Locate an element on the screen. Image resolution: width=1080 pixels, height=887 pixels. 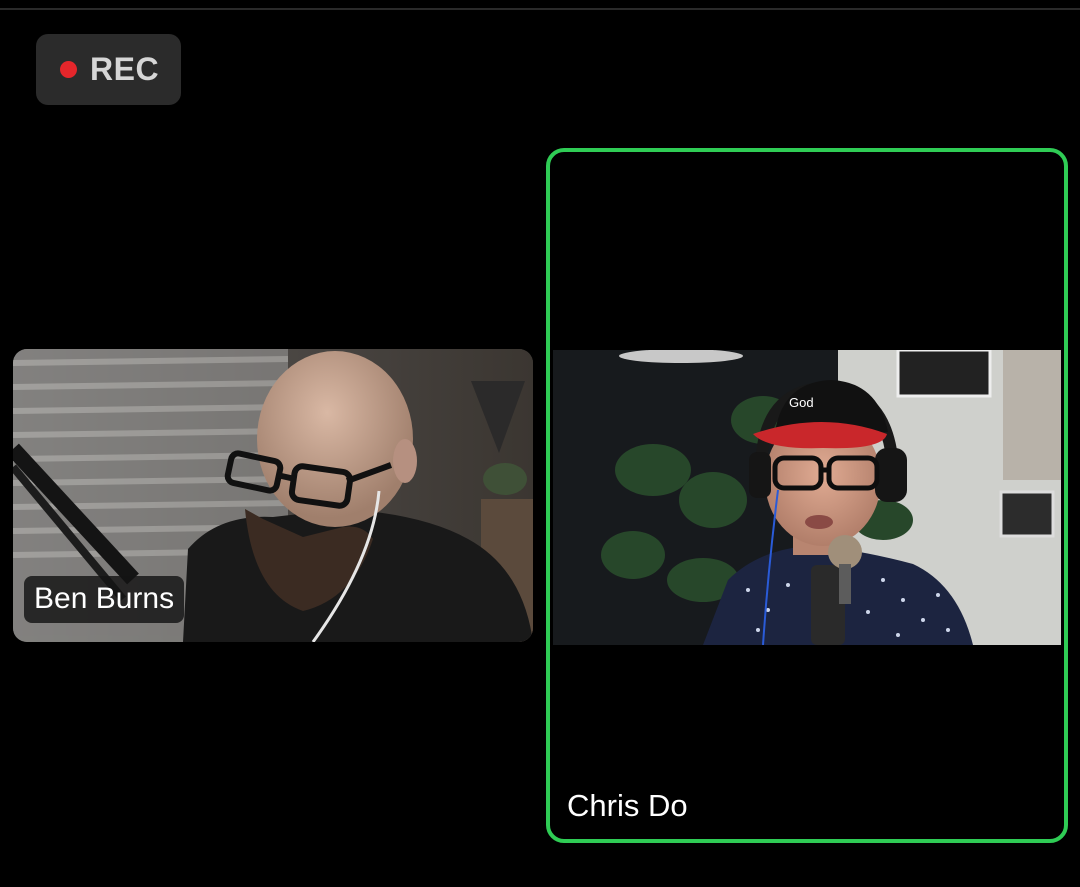
svg-text: God is located at coordinates (801, 402).